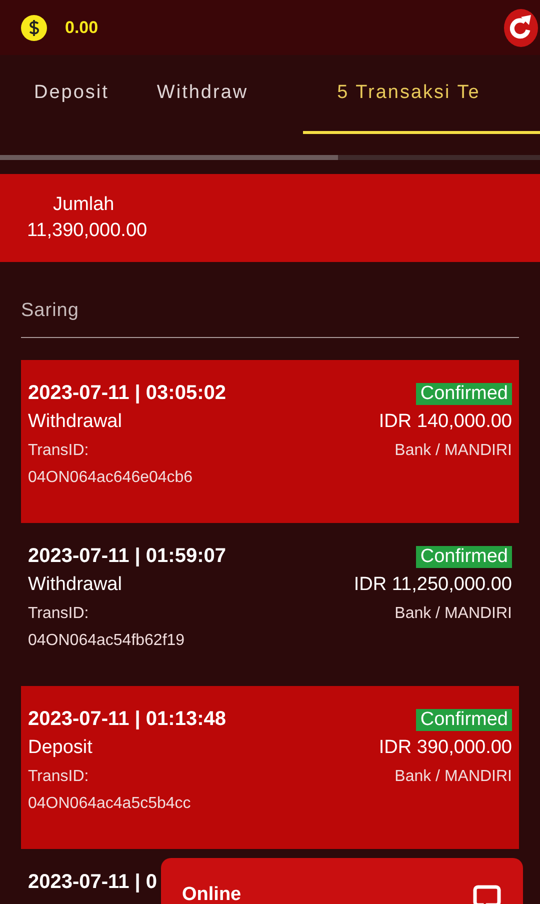  I want to click on transaction-type: Deposit, so click(60, 748).